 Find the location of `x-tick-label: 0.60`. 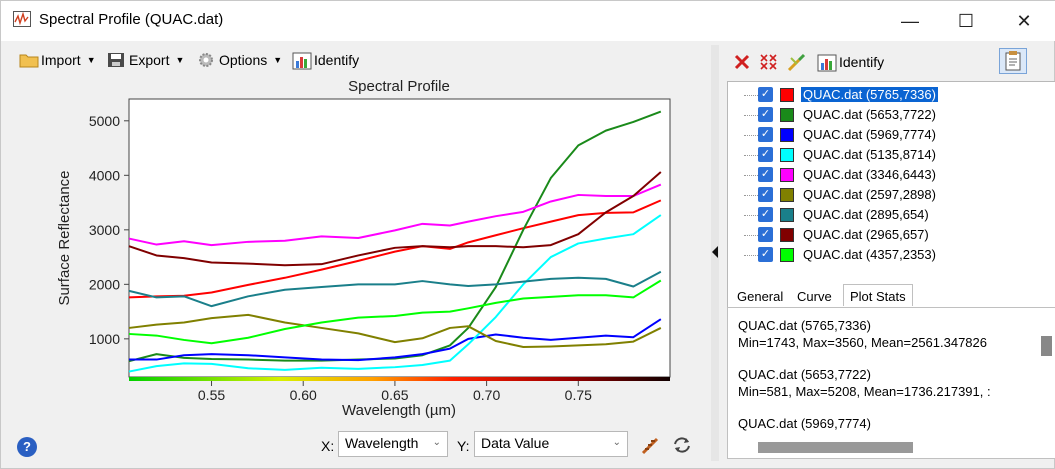

x-tick-label: 0.60 is located at coordinates (303, 395).